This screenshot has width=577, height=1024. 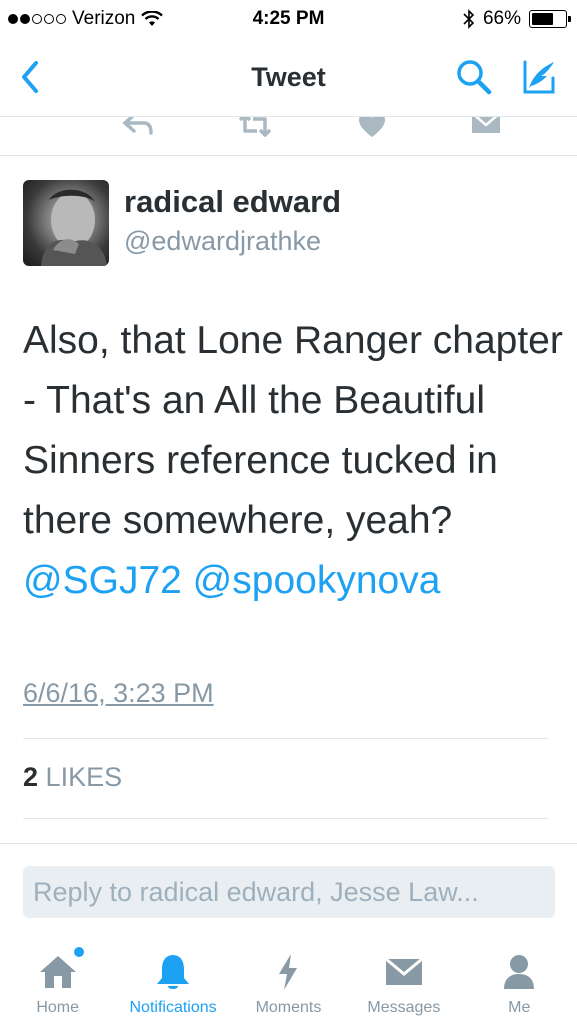 What do you see at coordinates (173, 972) in the screenshot?
I see `bell-icon` at bounding box center [173, 972].